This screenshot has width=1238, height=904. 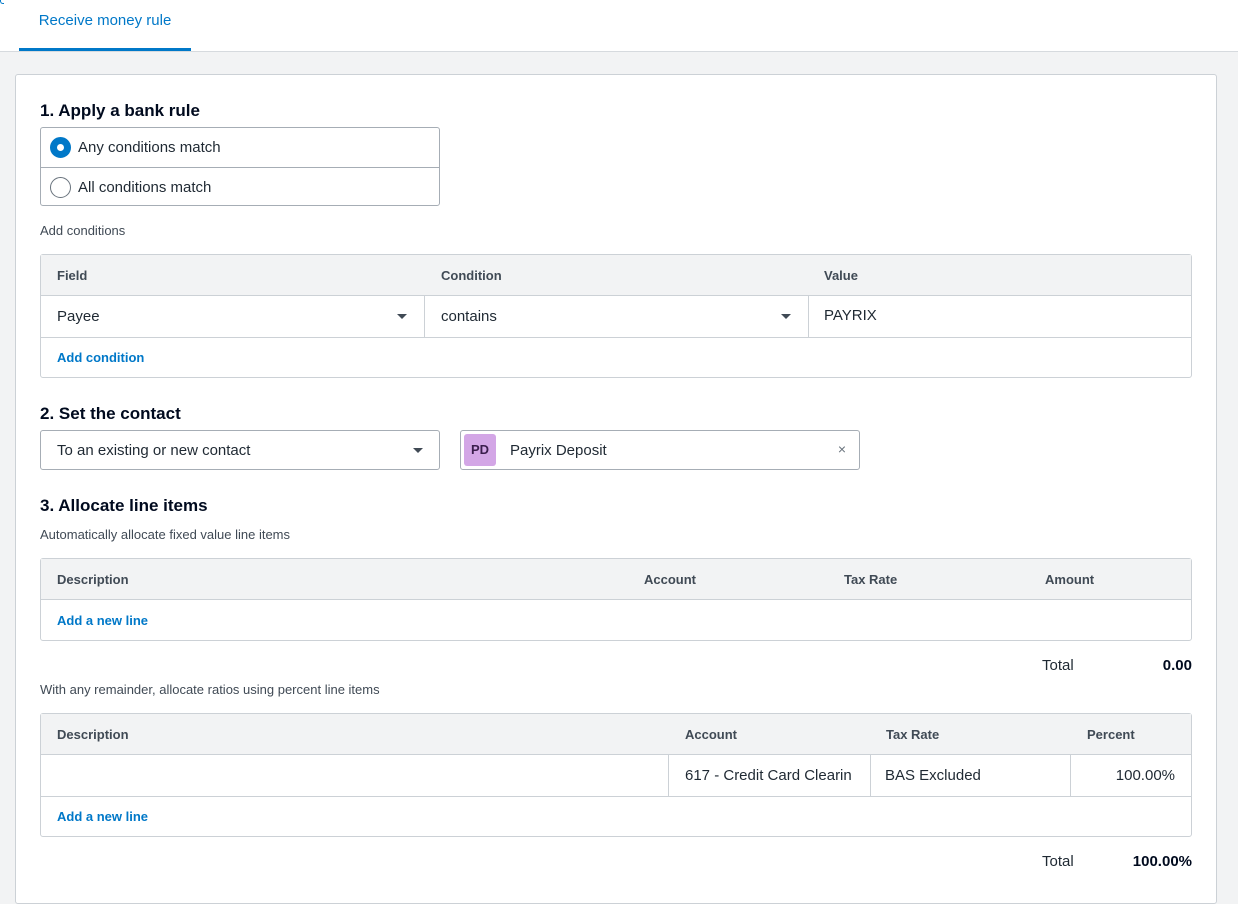 I want to click on top-tab-bar: Receive money rule, so click(x=619, y=26).